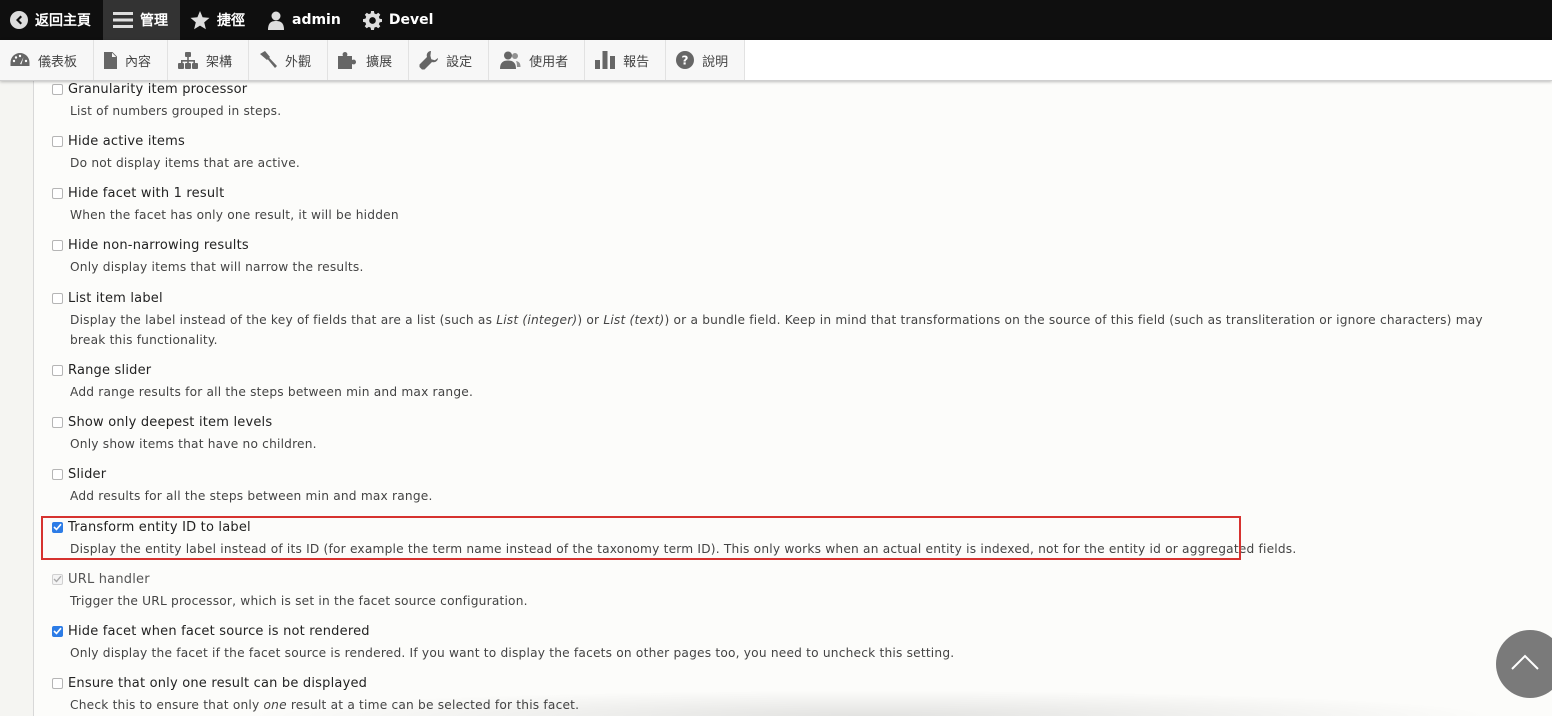 The height and width of the screenshot is (716, 1552). I want to click on toolbar-back-home-label: 返回主頁, so click(63, 21).